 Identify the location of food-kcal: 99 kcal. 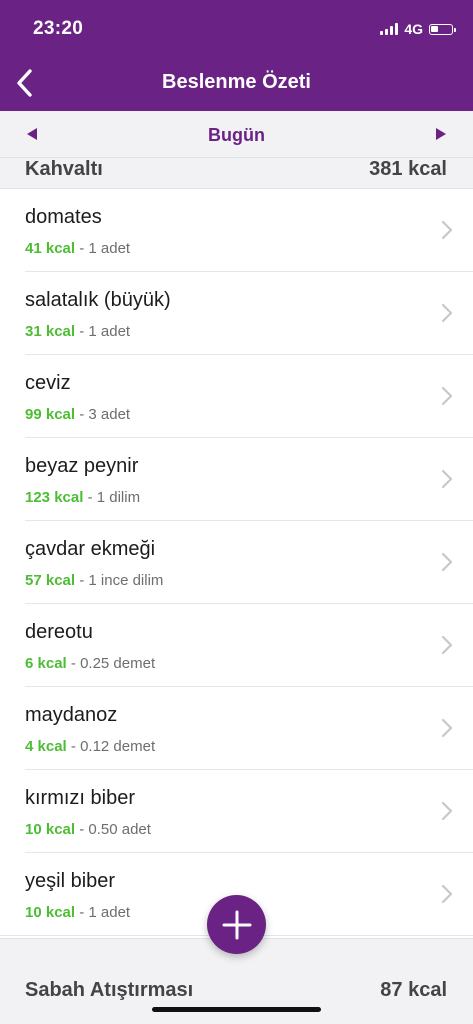
(50, 414).